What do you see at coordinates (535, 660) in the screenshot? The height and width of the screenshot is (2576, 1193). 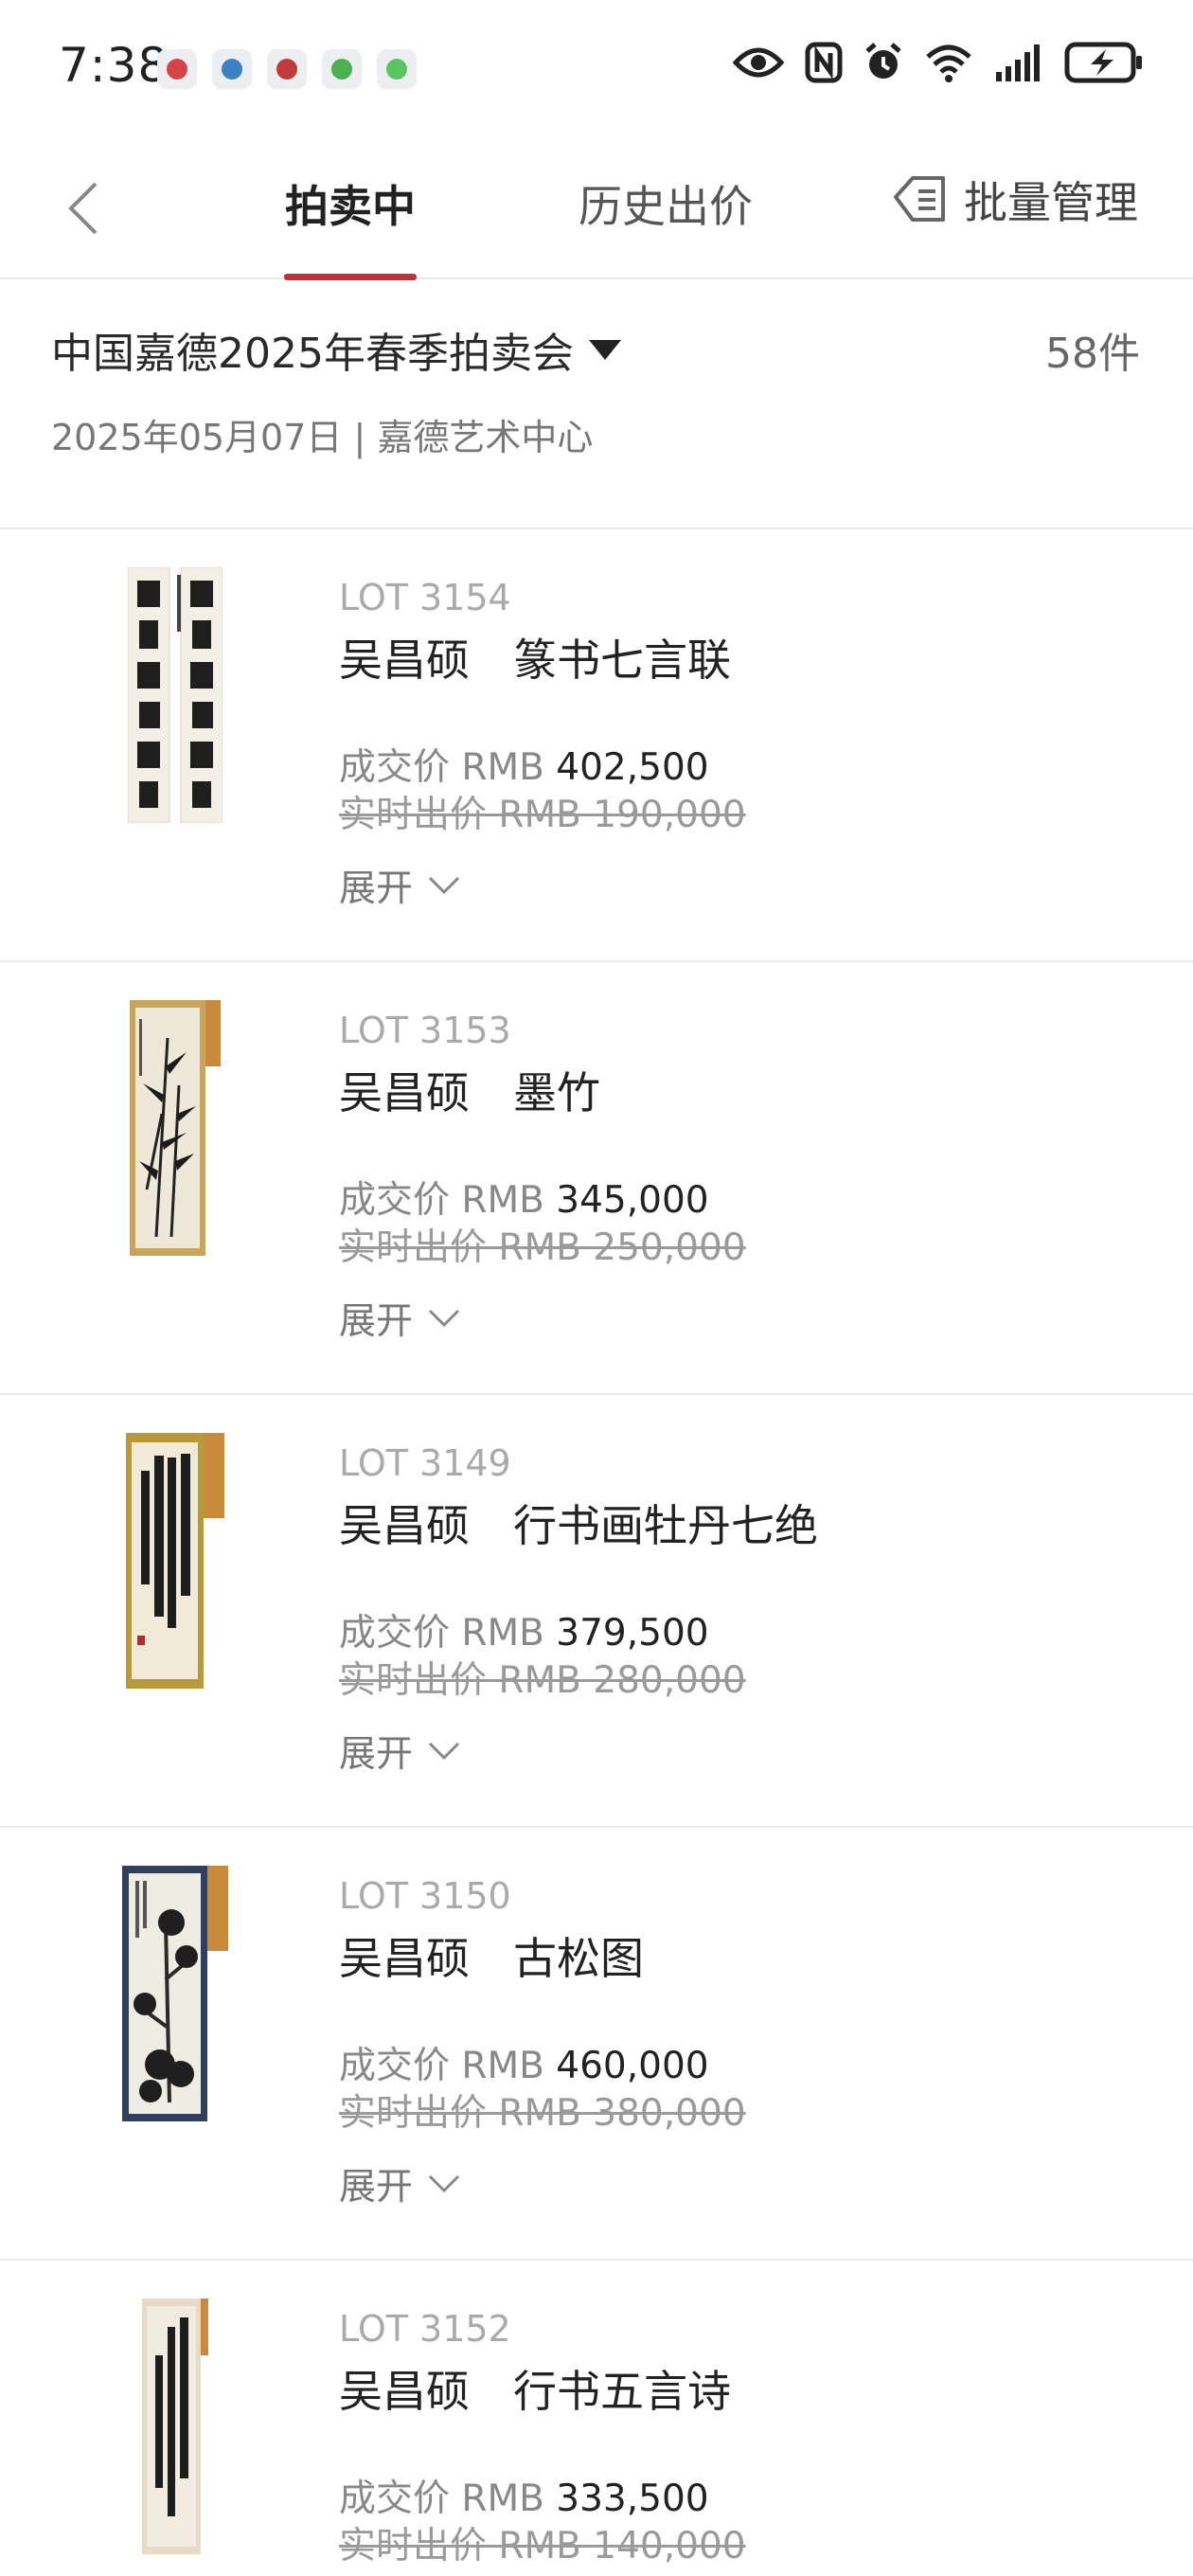 I see `lot-title: 吴昌硕 篆书七言联` at bounding box center [535, 660].